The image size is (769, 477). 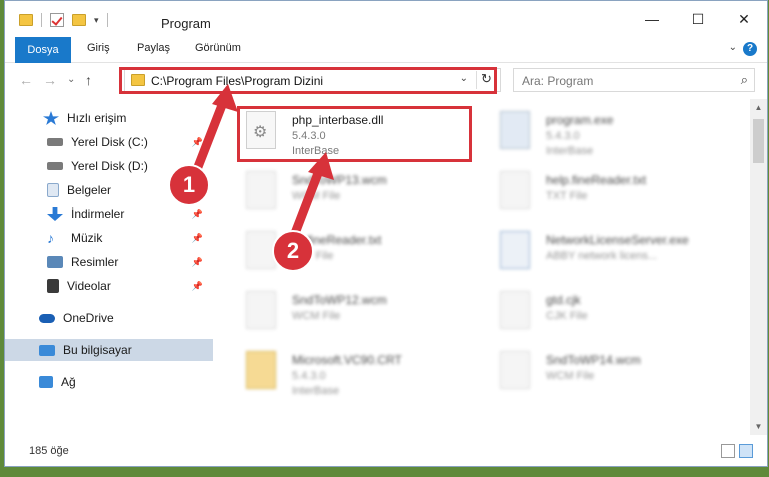 What do you see at coordinates (758, 267) in the screenshot?
I see `vertical-scrollbar: ▲ ▼` at bounding box center [758, 267].